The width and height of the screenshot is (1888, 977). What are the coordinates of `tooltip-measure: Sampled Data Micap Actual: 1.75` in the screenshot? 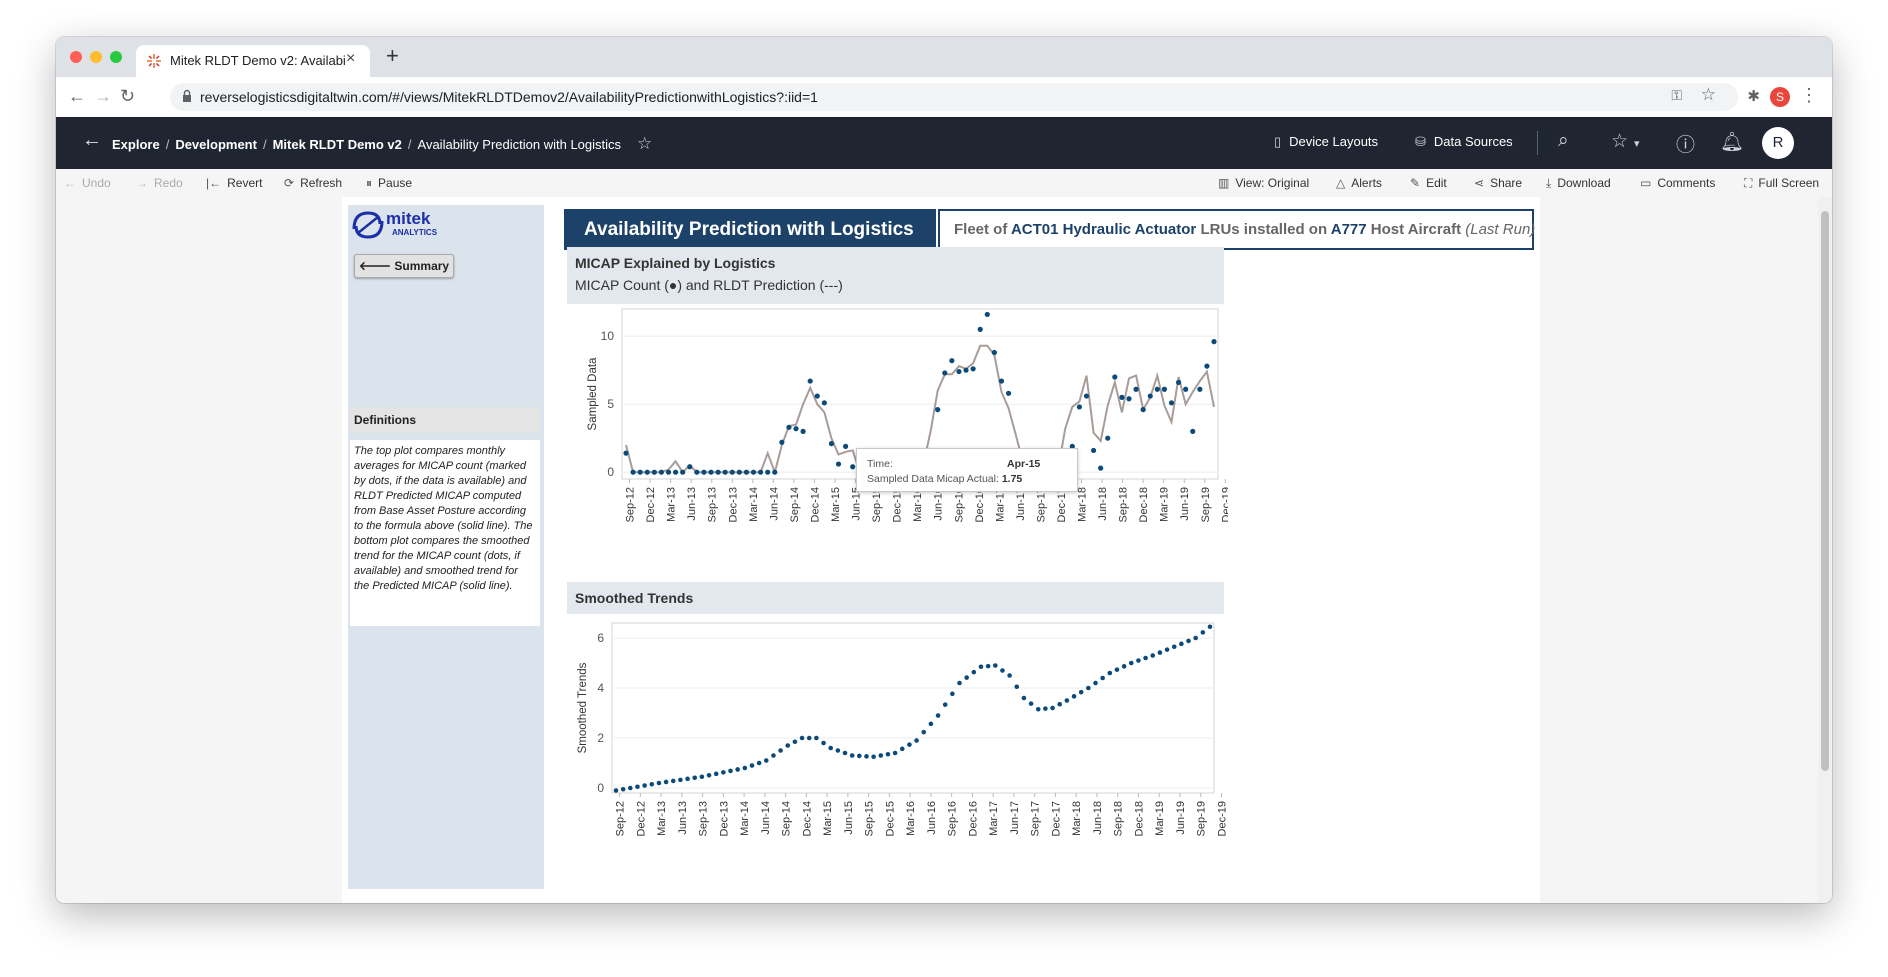 It's located at (945, 479).